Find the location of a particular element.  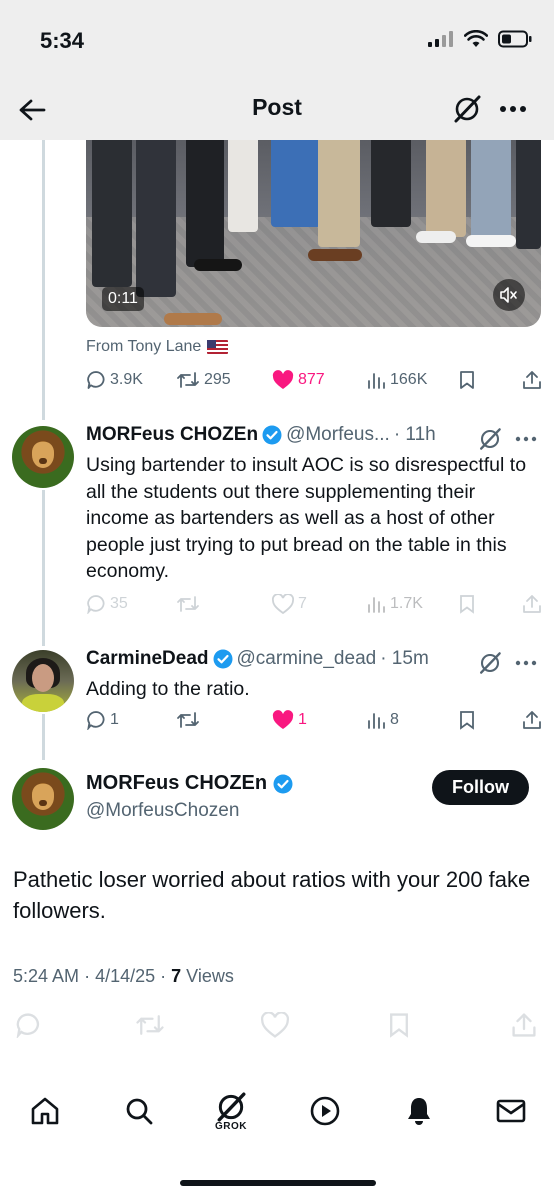

attribution-text: From Tony Lane is located at coordinates (144, 346).